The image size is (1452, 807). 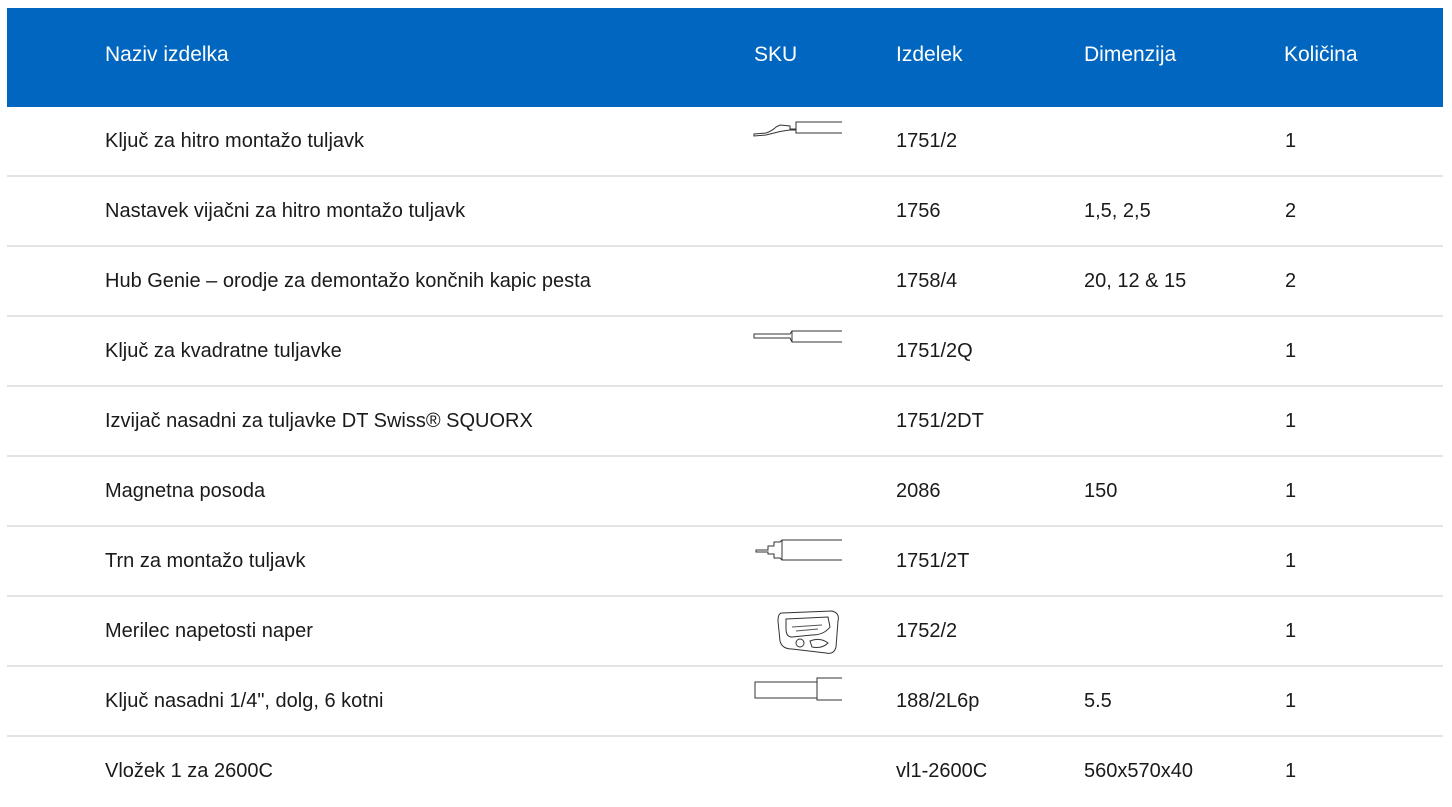 I want to click on row-item: 1758/4, so click(x=927, y=281).